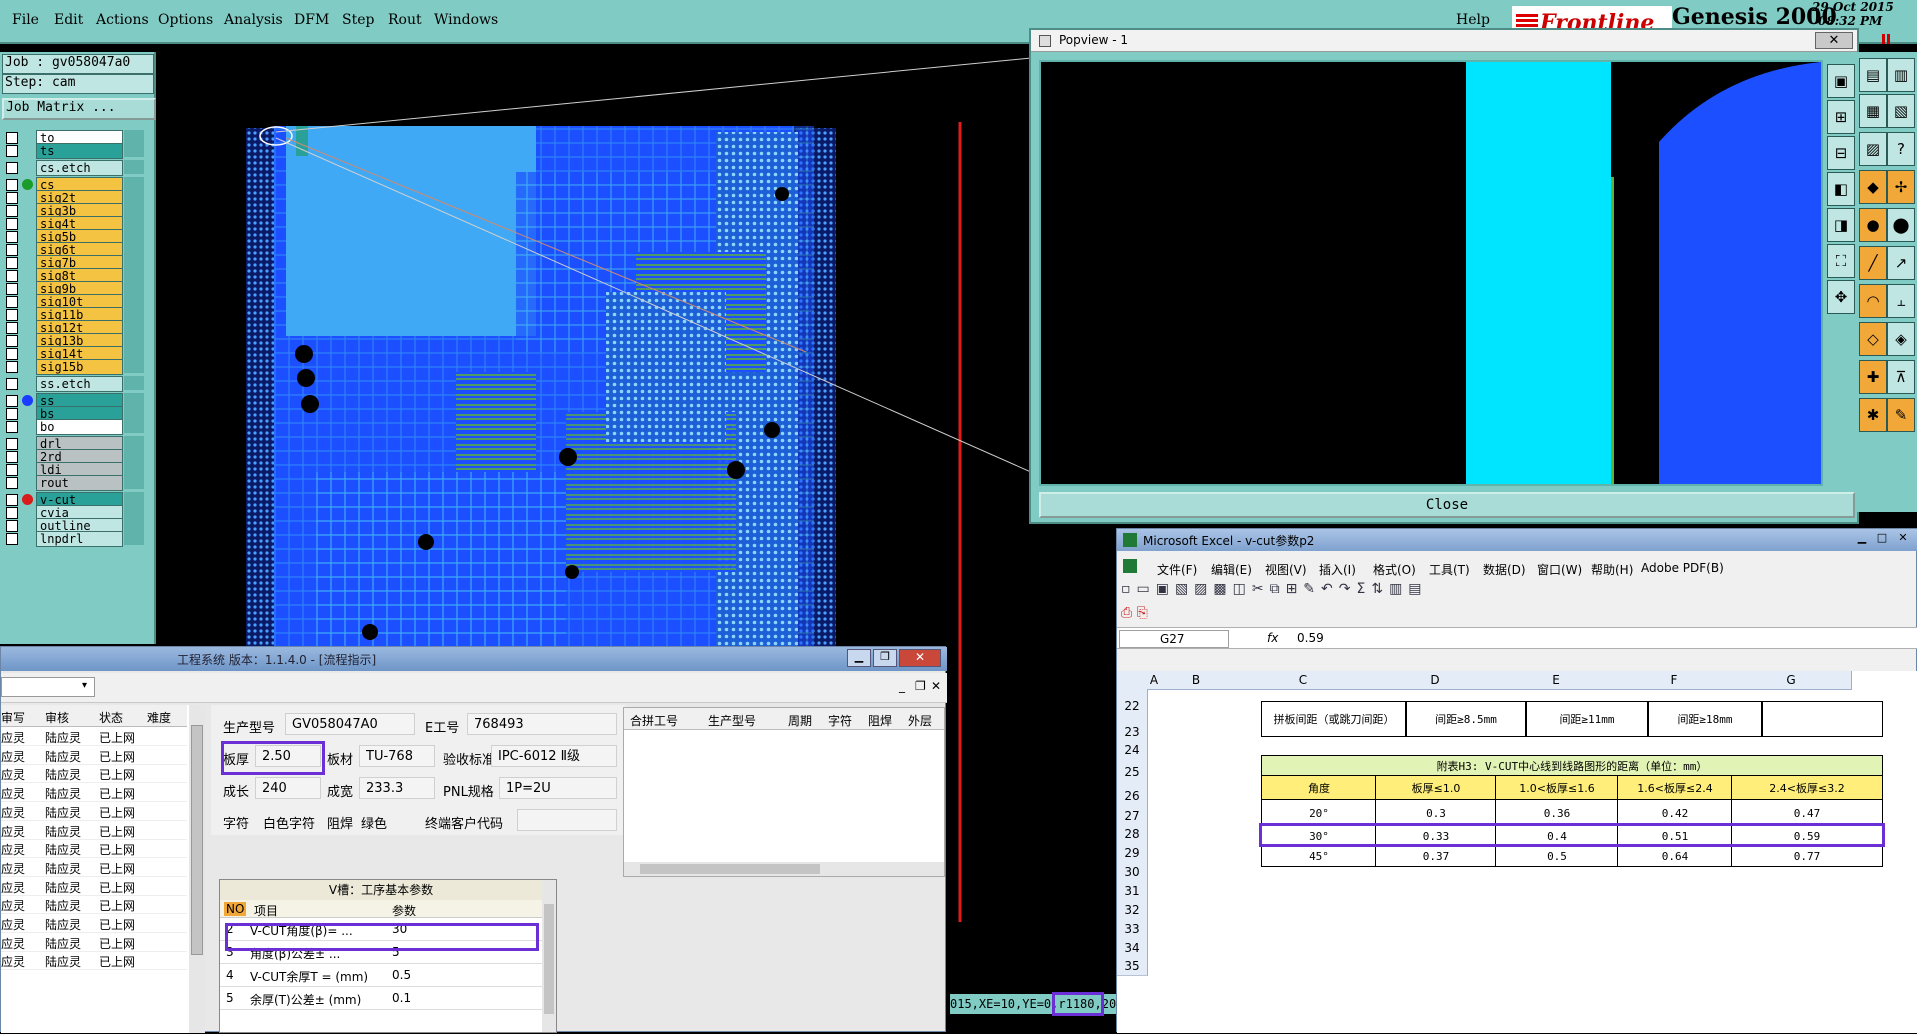 The image size is (1917, 1034). I want to click on horizontal-scrollbar-thumb, so click(730, 869).